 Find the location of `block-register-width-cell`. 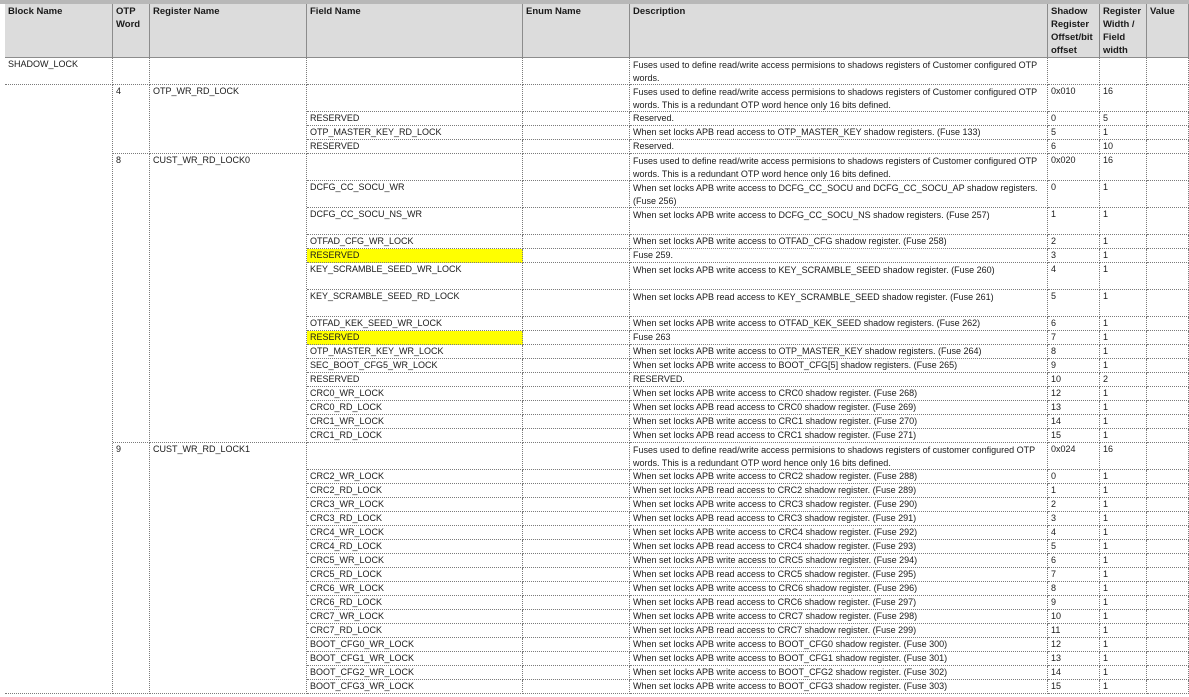

block-register-width-cell is located at coordinates (1123, 71).